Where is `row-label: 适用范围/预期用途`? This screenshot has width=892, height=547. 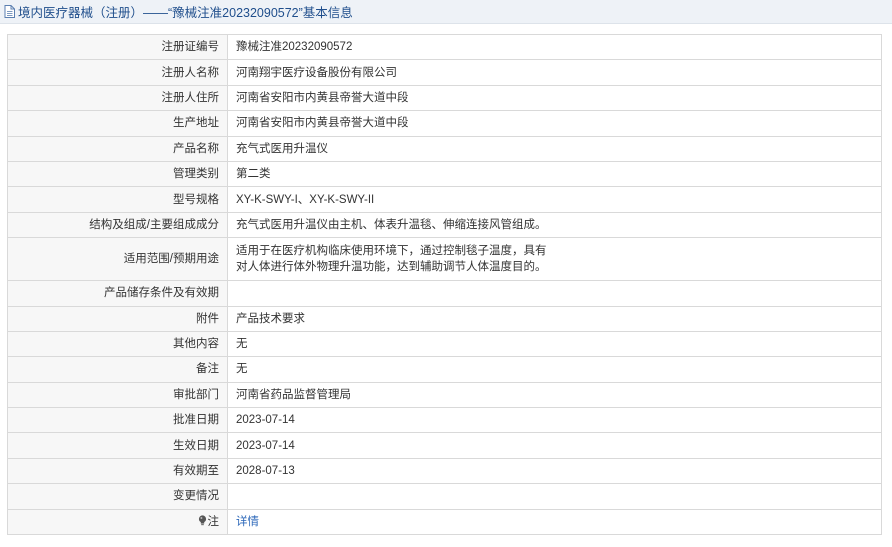 row-label: 适用范围/预期用途 is located at coordinates (117, 259).